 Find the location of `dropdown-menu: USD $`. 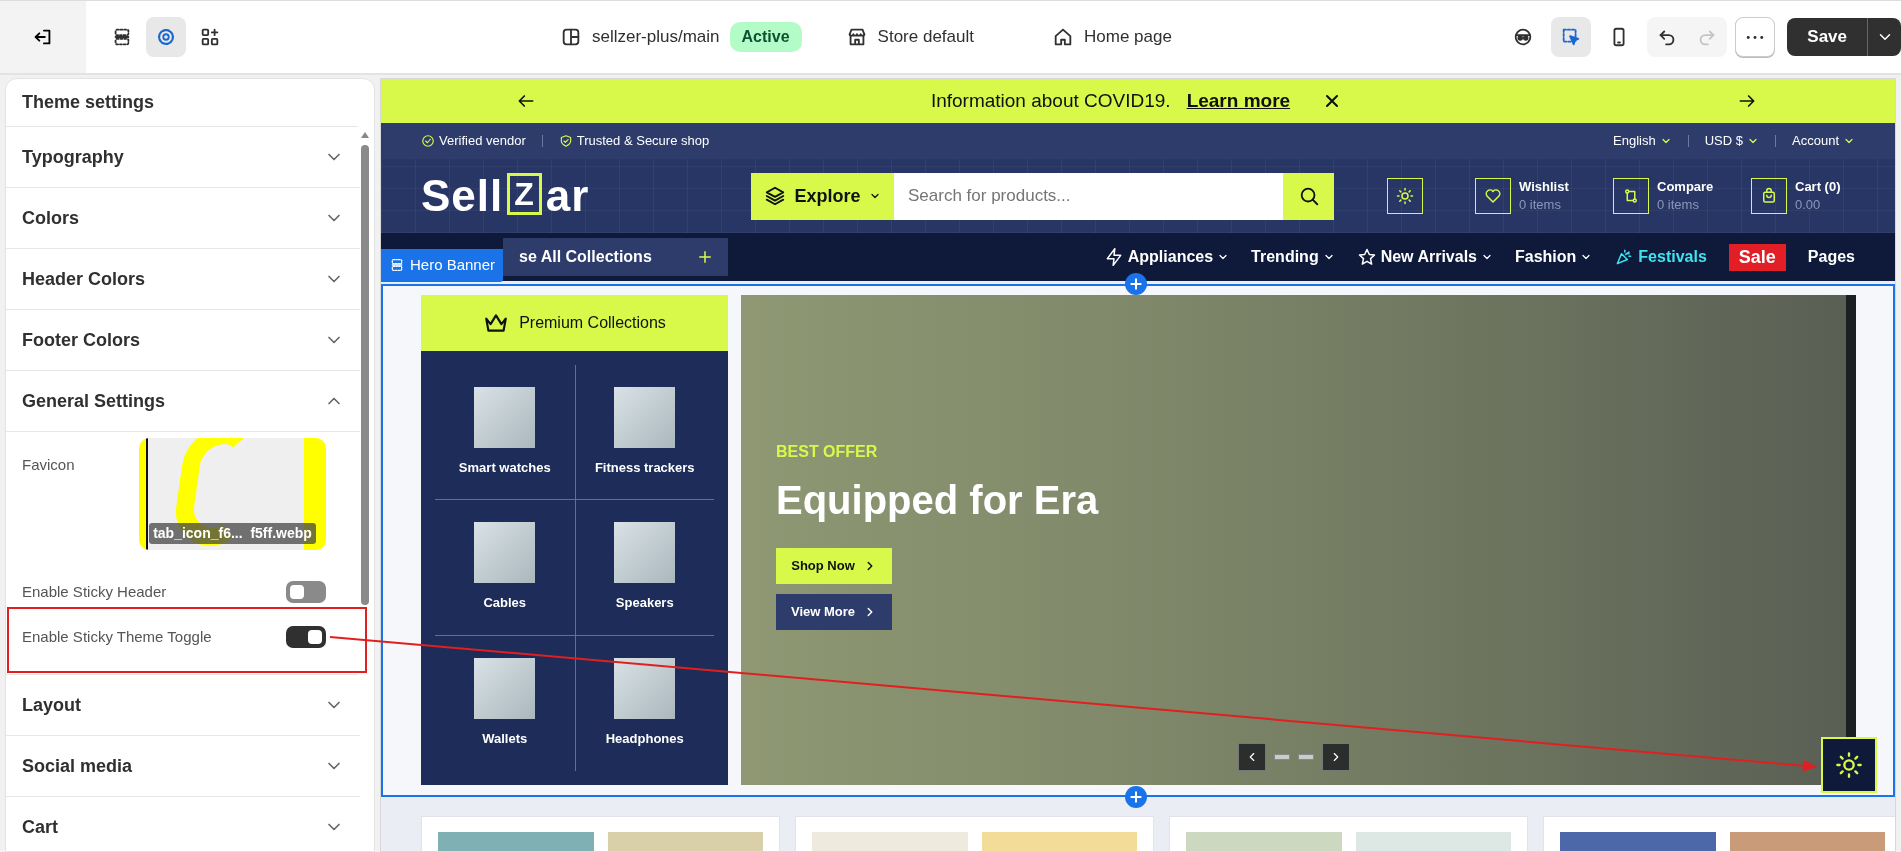

dropdown-menu: USD $ is located at coordinates (1723, 141).